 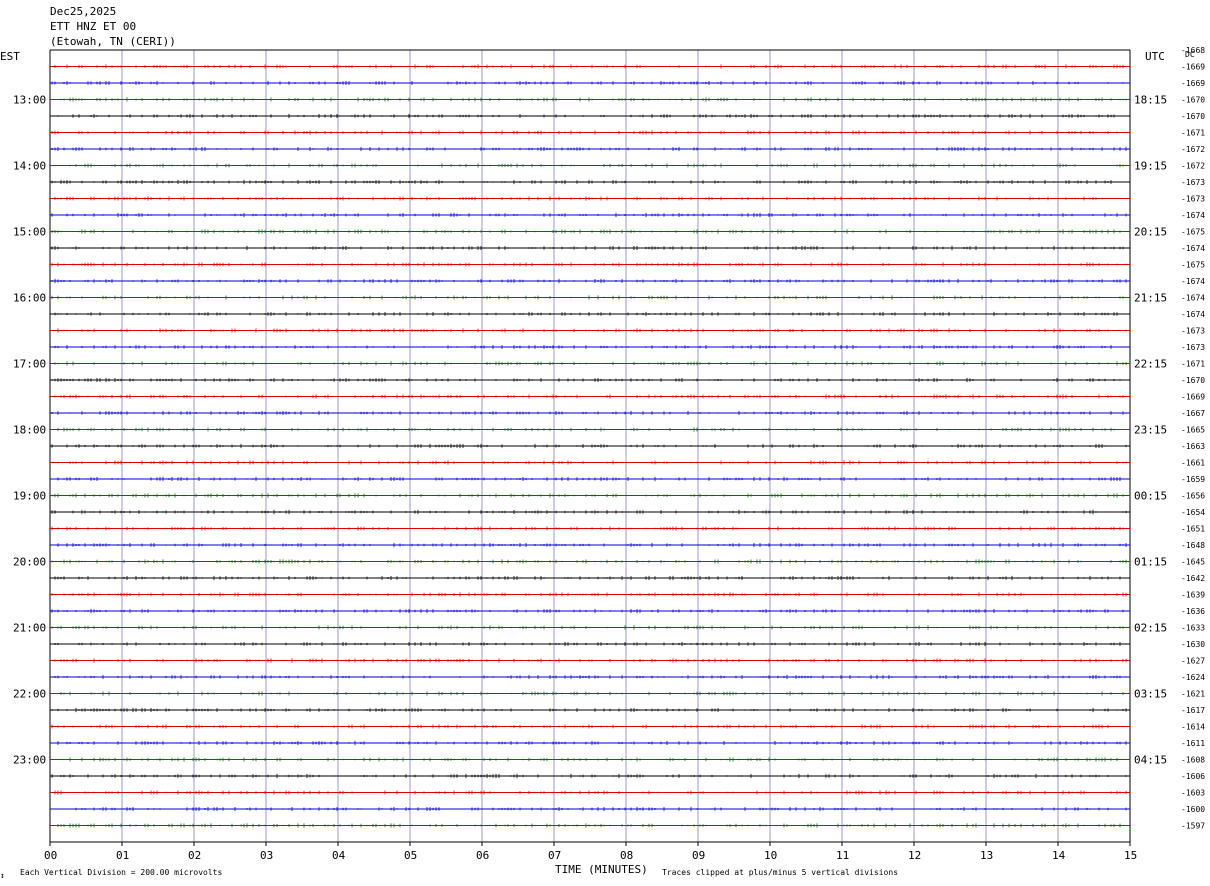 What do you see at coordinates (410, 855) in the screenshot?
I see `x-tick-label: 05` at bounding box center [410, 855].